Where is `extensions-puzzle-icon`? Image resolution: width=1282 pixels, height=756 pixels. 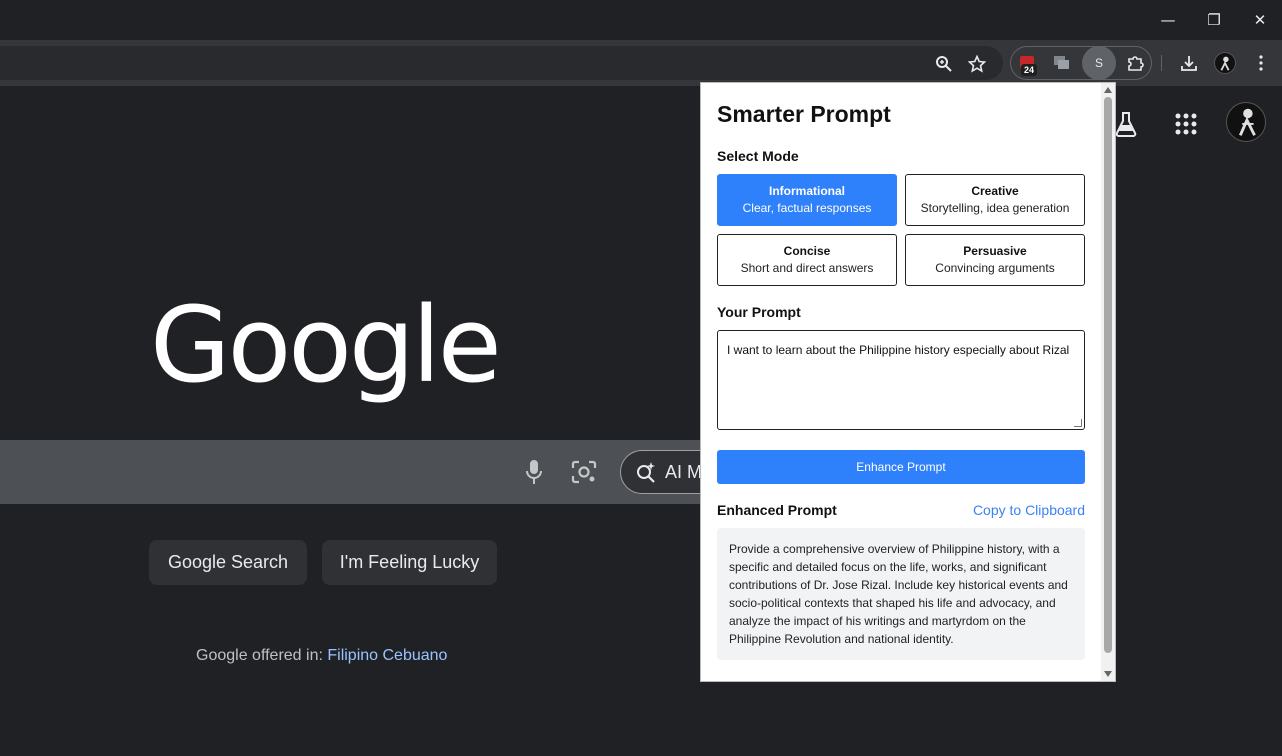 extensions-puzzle-icon is located at coordinates (1135, 63).